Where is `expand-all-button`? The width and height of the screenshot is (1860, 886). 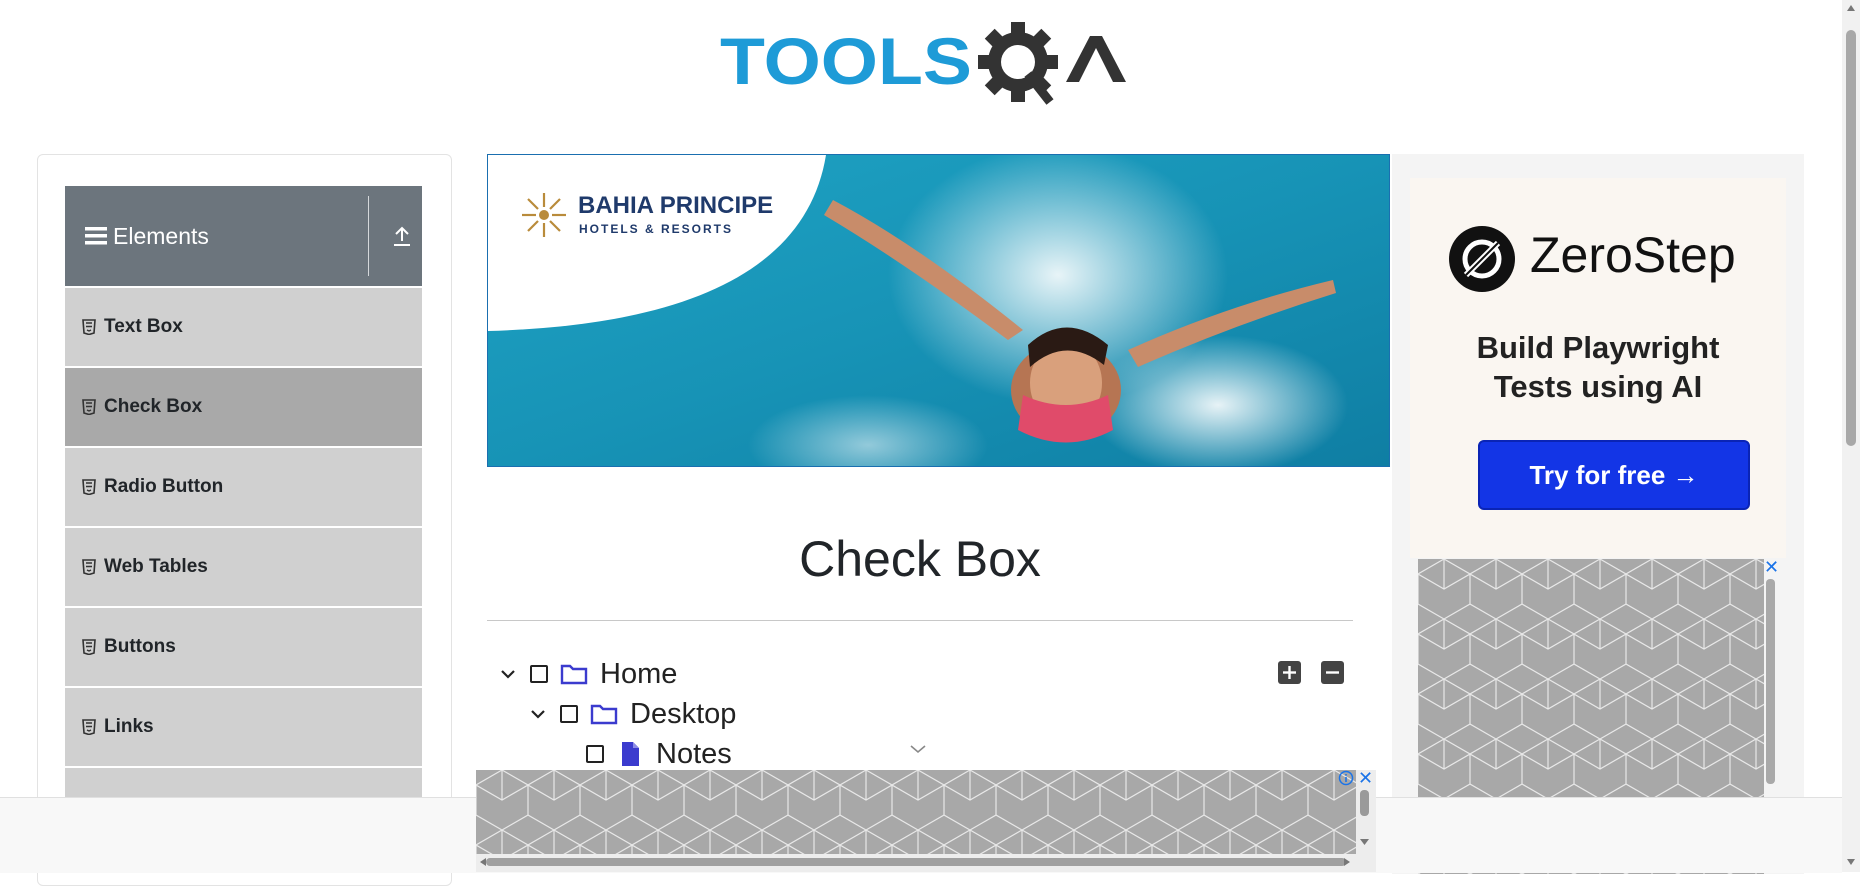 expand-all-button is located at coordinates (1289, 672).